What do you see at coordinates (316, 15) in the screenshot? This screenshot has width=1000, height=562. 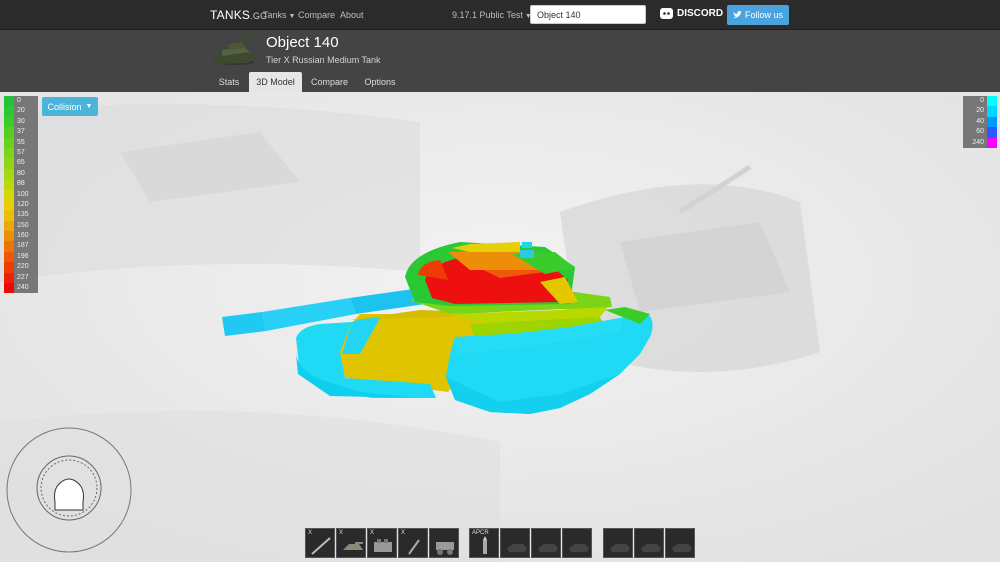 I see `nav-compare-link: Compare` at bounding box center [316, 15].